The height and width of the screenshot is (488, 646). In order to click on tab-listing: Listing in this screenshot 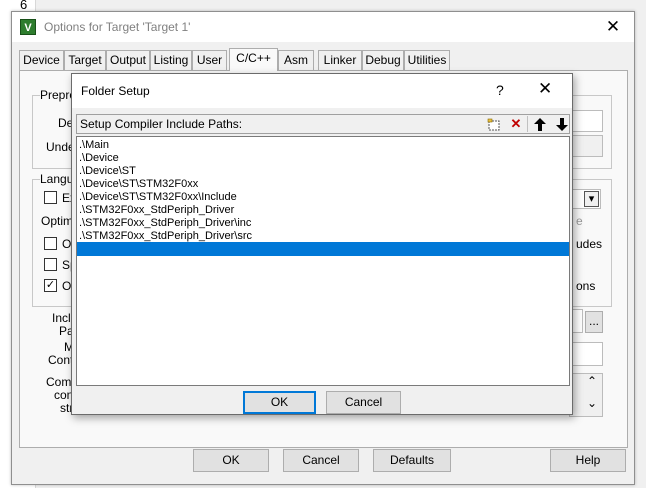, I will do `click(171, 60)`.